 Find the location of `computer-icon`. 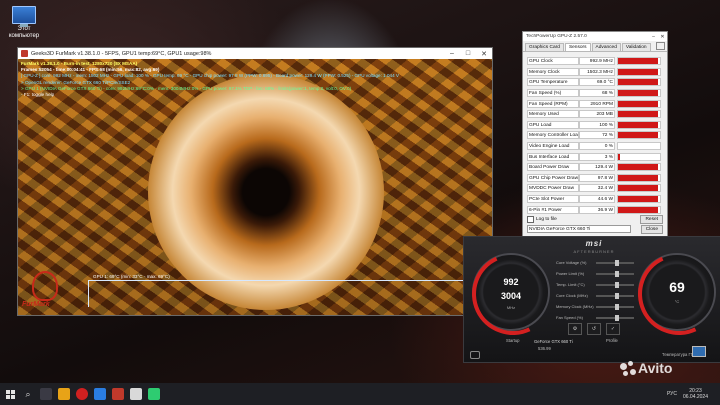

computer-icon is located at coordinates (24, 16).